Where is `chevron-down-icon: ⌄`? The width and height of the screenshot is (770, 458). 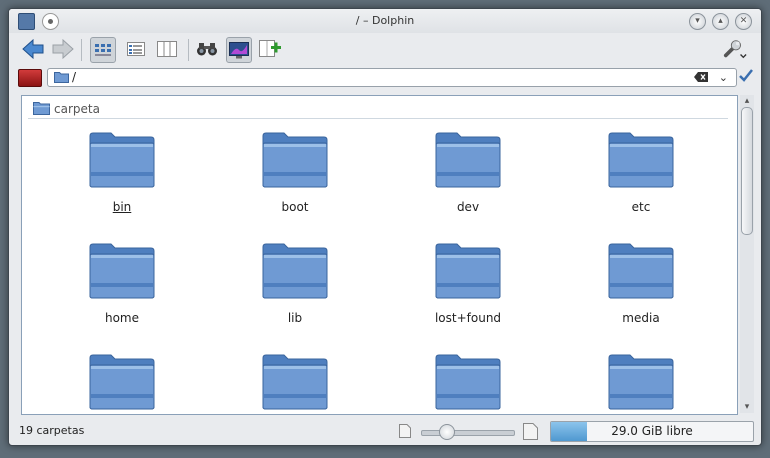 chevron-down-icon: ⌄ is located at coordinates (723, 77).